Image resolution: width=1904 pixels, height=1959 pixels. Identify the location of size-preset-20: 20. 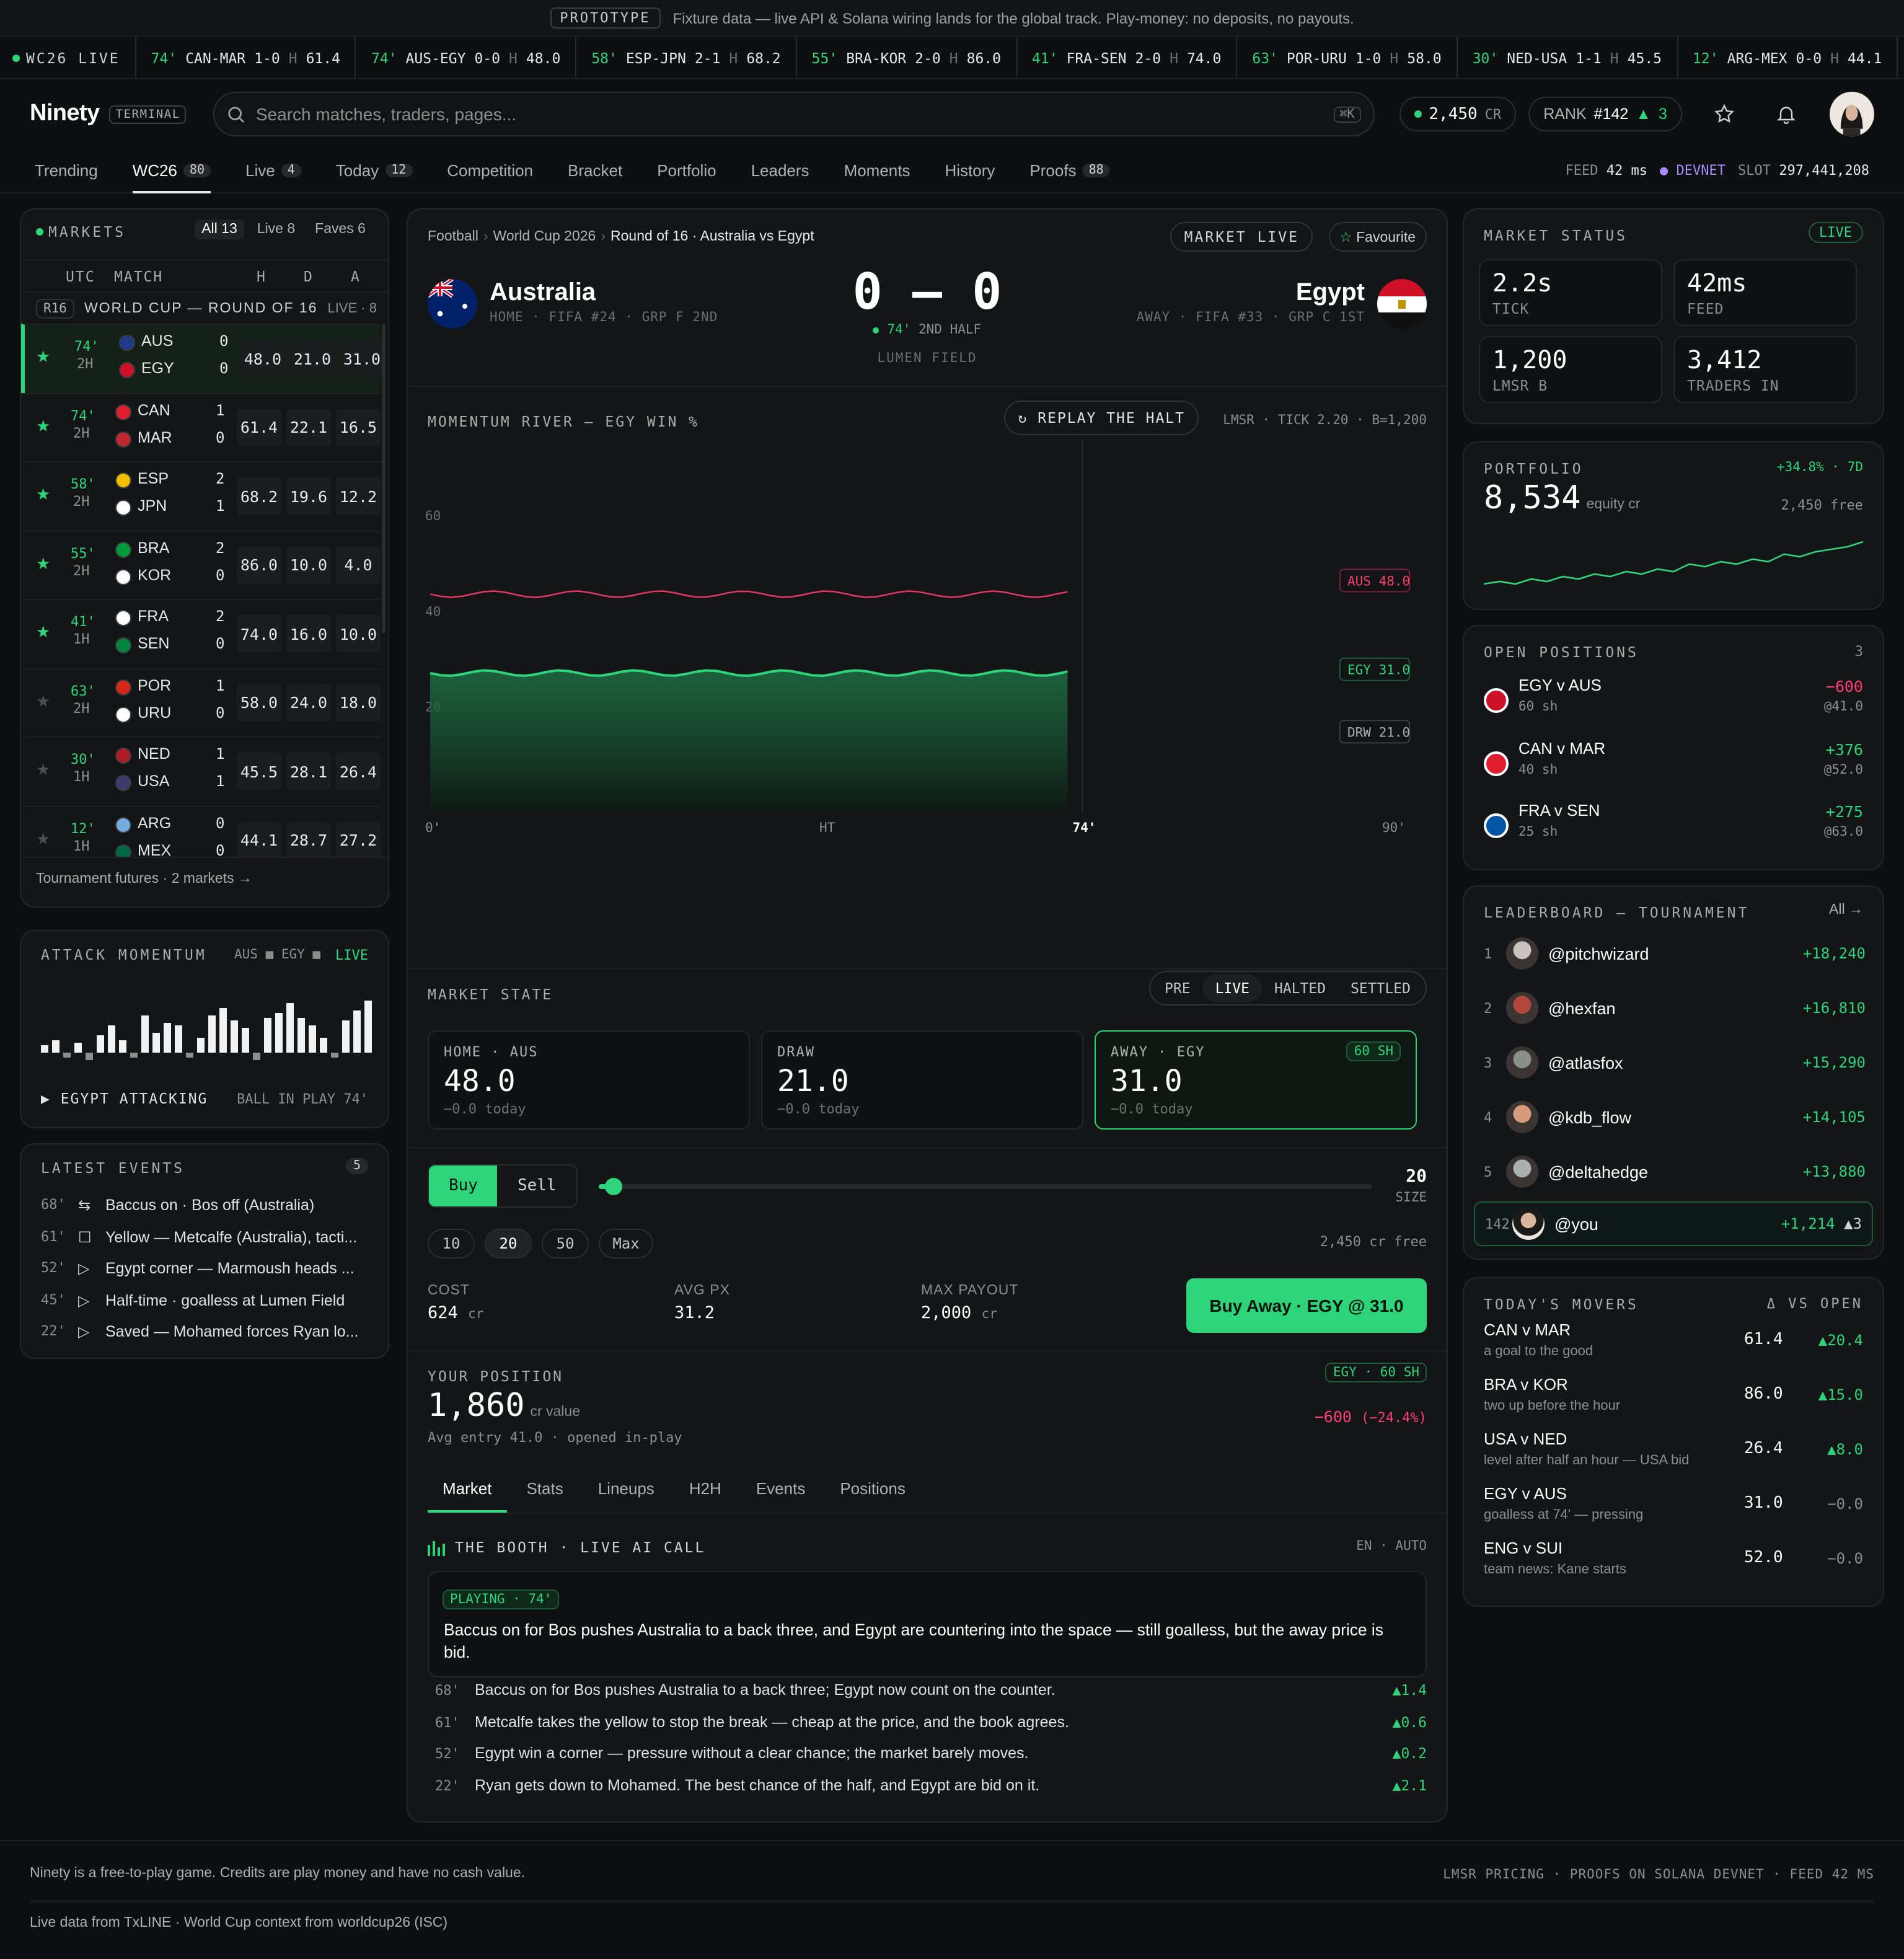
(508, 1243).